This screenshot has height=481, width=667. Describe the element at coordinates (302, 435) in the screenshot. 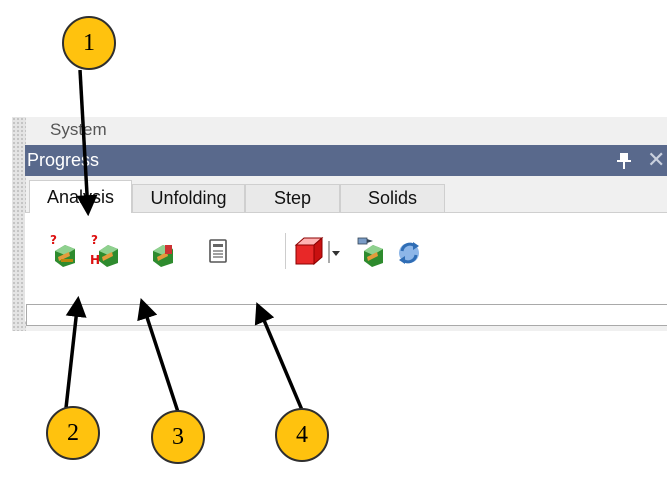

I see `callout-badge-4: 4` at that location.